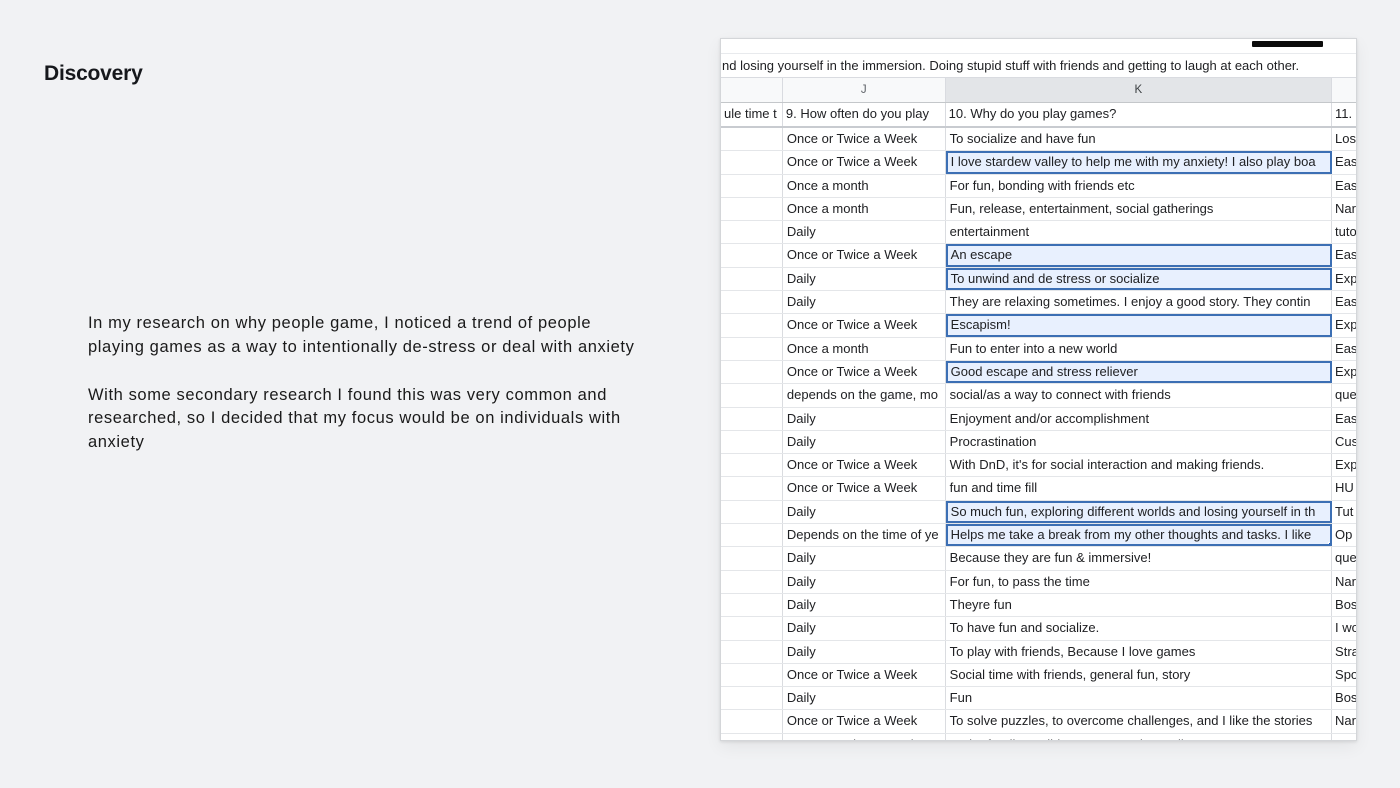  What do you see at coordinates (1038, 629) in the screenshot?
I see `table-row: DailyTo have fun and socialize.I wo` at bounding box center [1038, 629].